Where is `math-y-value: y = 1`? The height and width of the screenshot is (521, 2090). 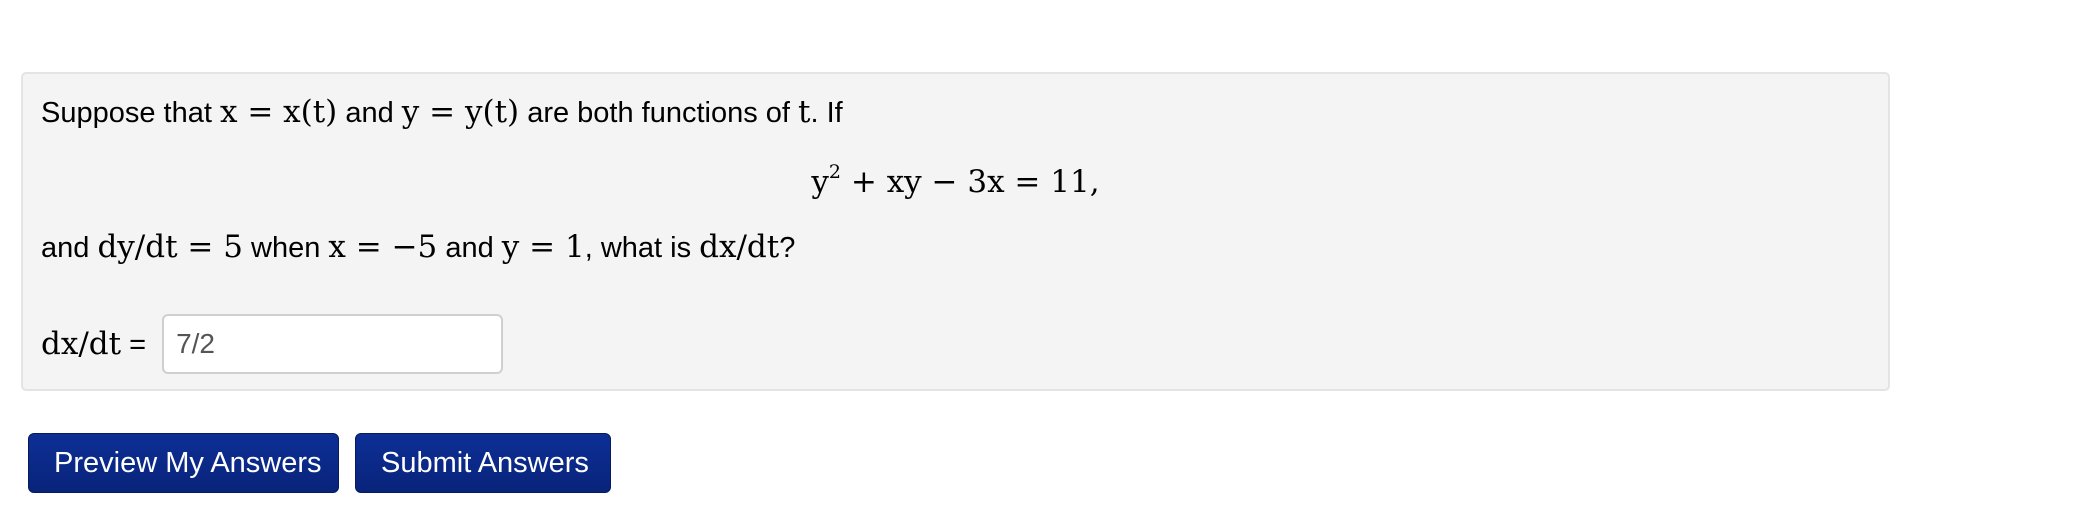 math-y-value: y = 1 is located at coordinates (543, 247).